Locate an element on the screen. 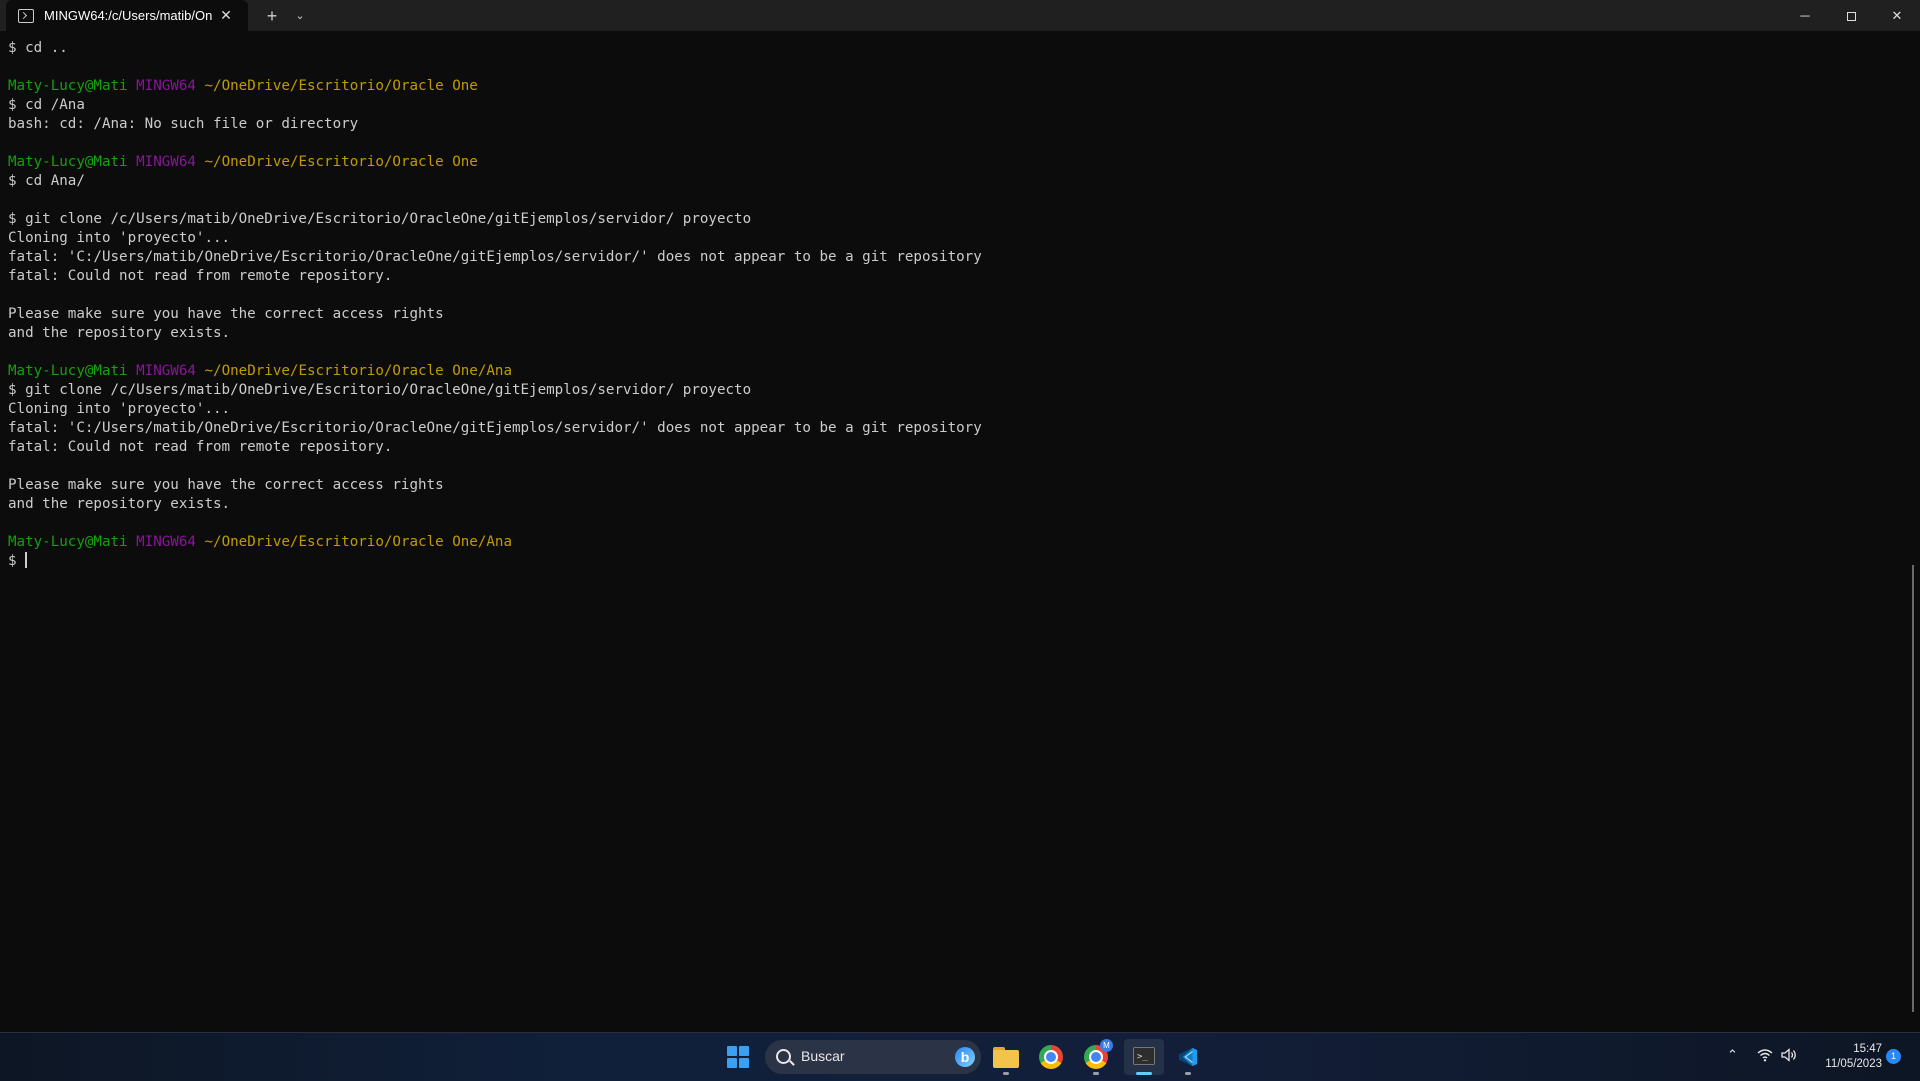 The image size is (1920, 1081). bing-icon: b is located at coordinates (965, 1057).